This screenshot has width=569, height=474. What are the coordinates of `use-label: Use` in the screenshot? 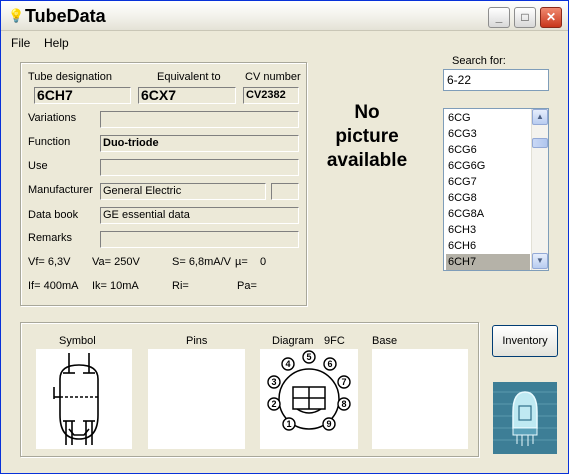 It's located at (38, 166).